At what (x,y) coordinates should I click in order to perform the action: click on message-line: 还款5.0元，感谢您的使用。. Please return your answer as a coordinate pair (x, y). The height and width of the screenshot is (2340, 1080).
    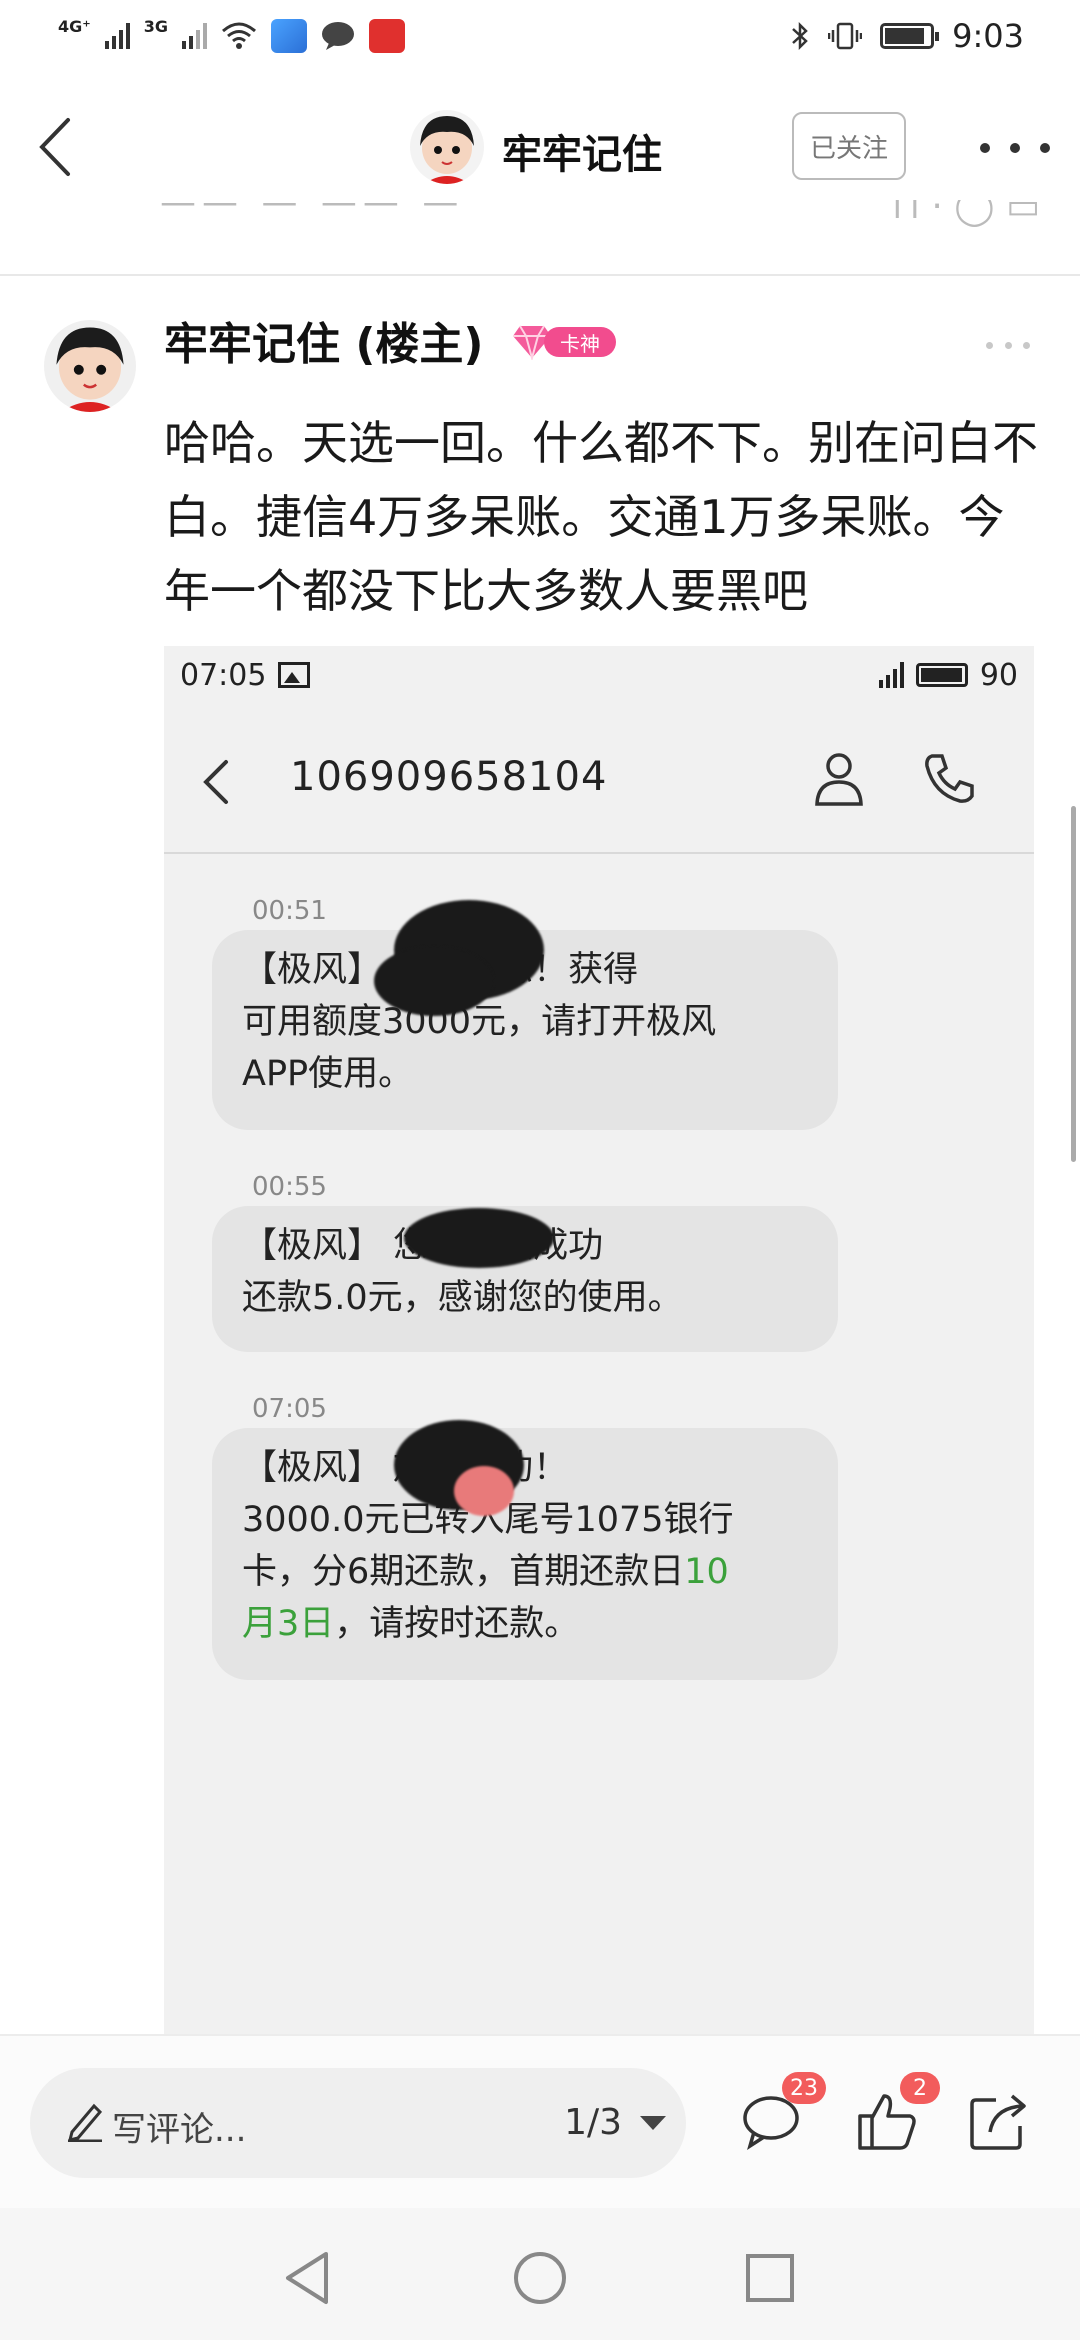
    Looking at the image, I should click on (462, 1298).